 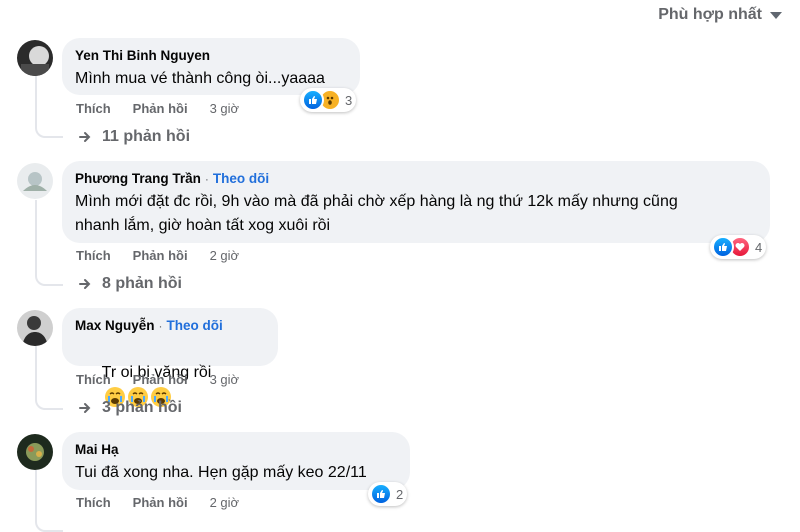 I want to click on comment-text: Tui đã xong nha. Hẹn gặp mấy keo 22/11, so click(x=221, y=472).